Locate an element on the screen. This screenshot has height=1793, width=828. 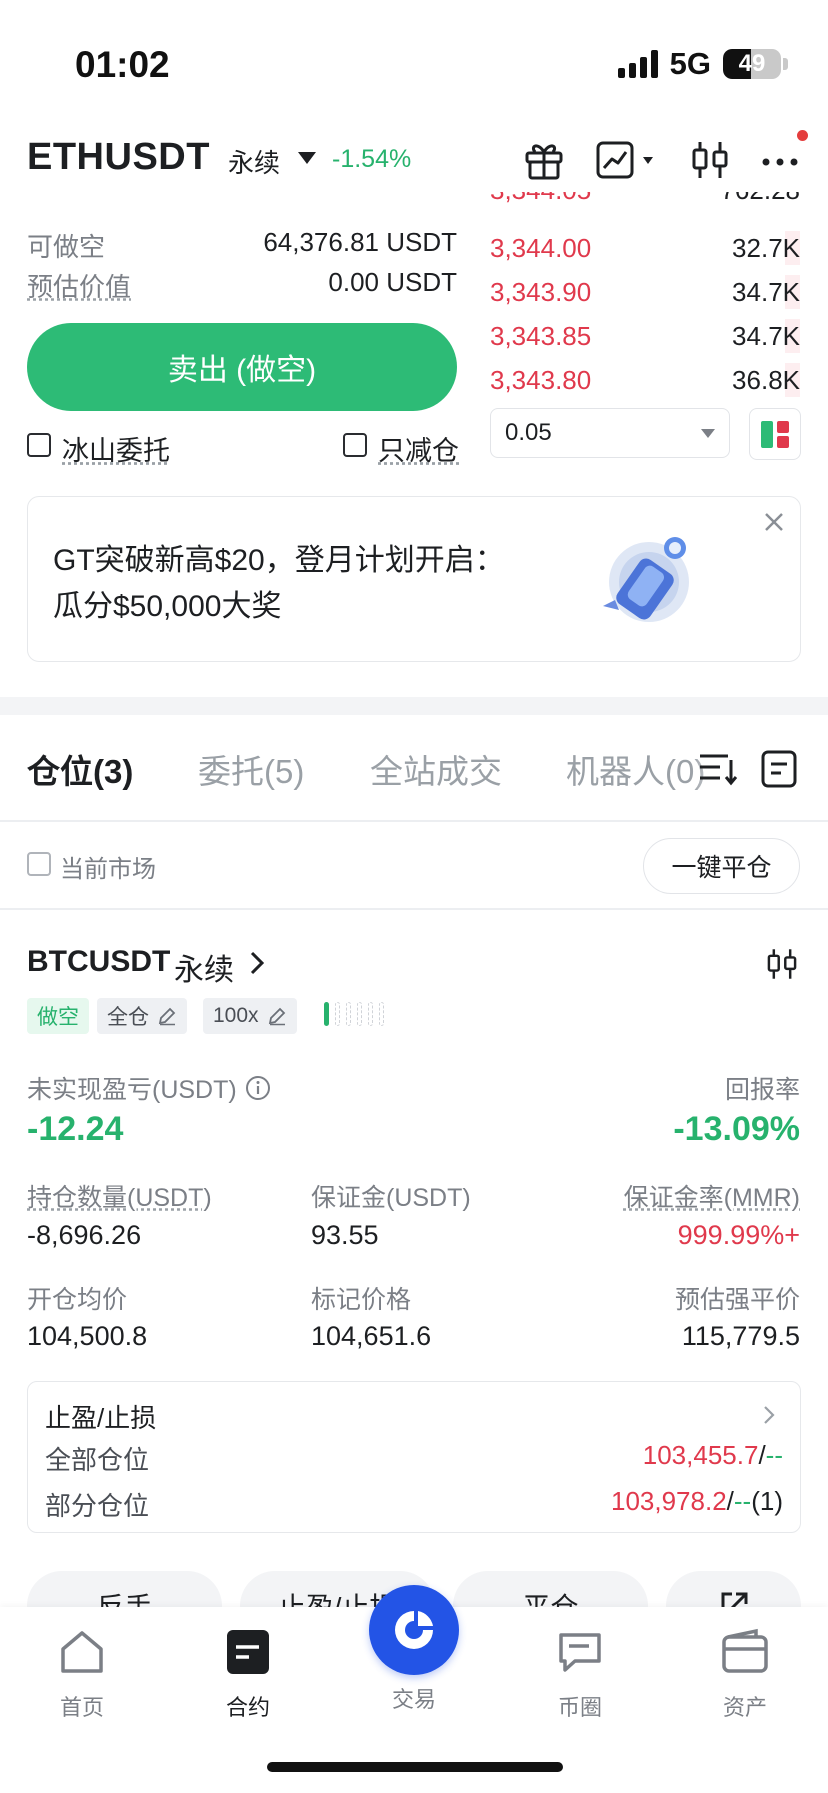
contract-type: 永续 is located at coordinates (254, 161).